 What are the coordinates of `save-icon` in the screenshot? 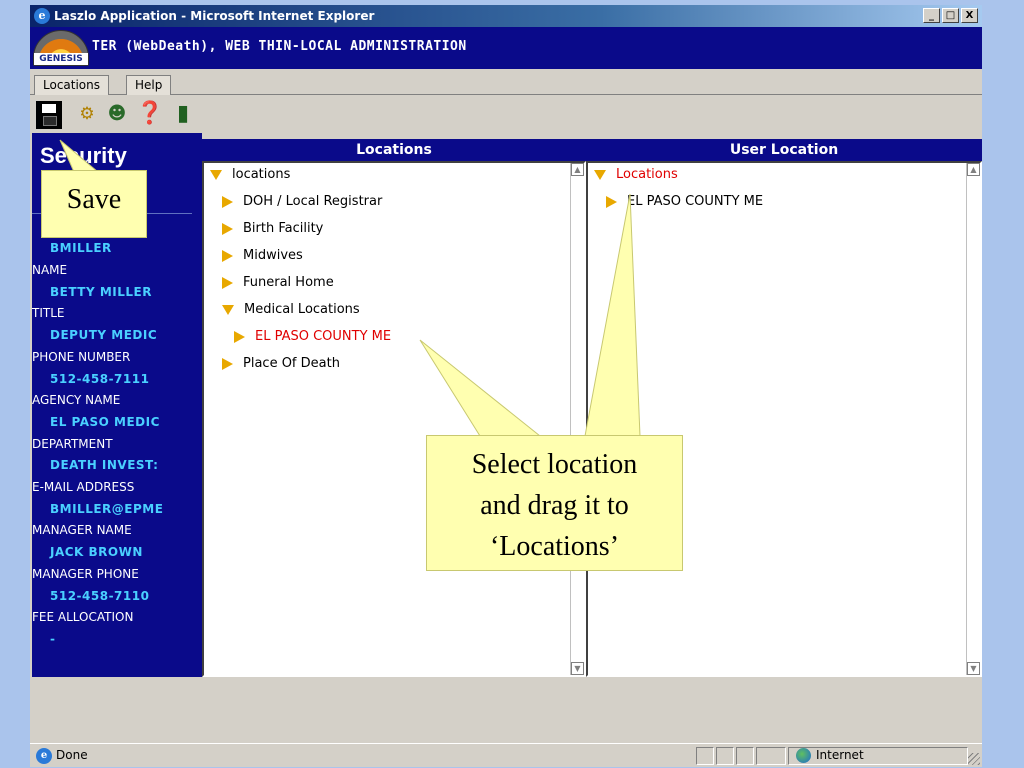 It's located at (49, 115).